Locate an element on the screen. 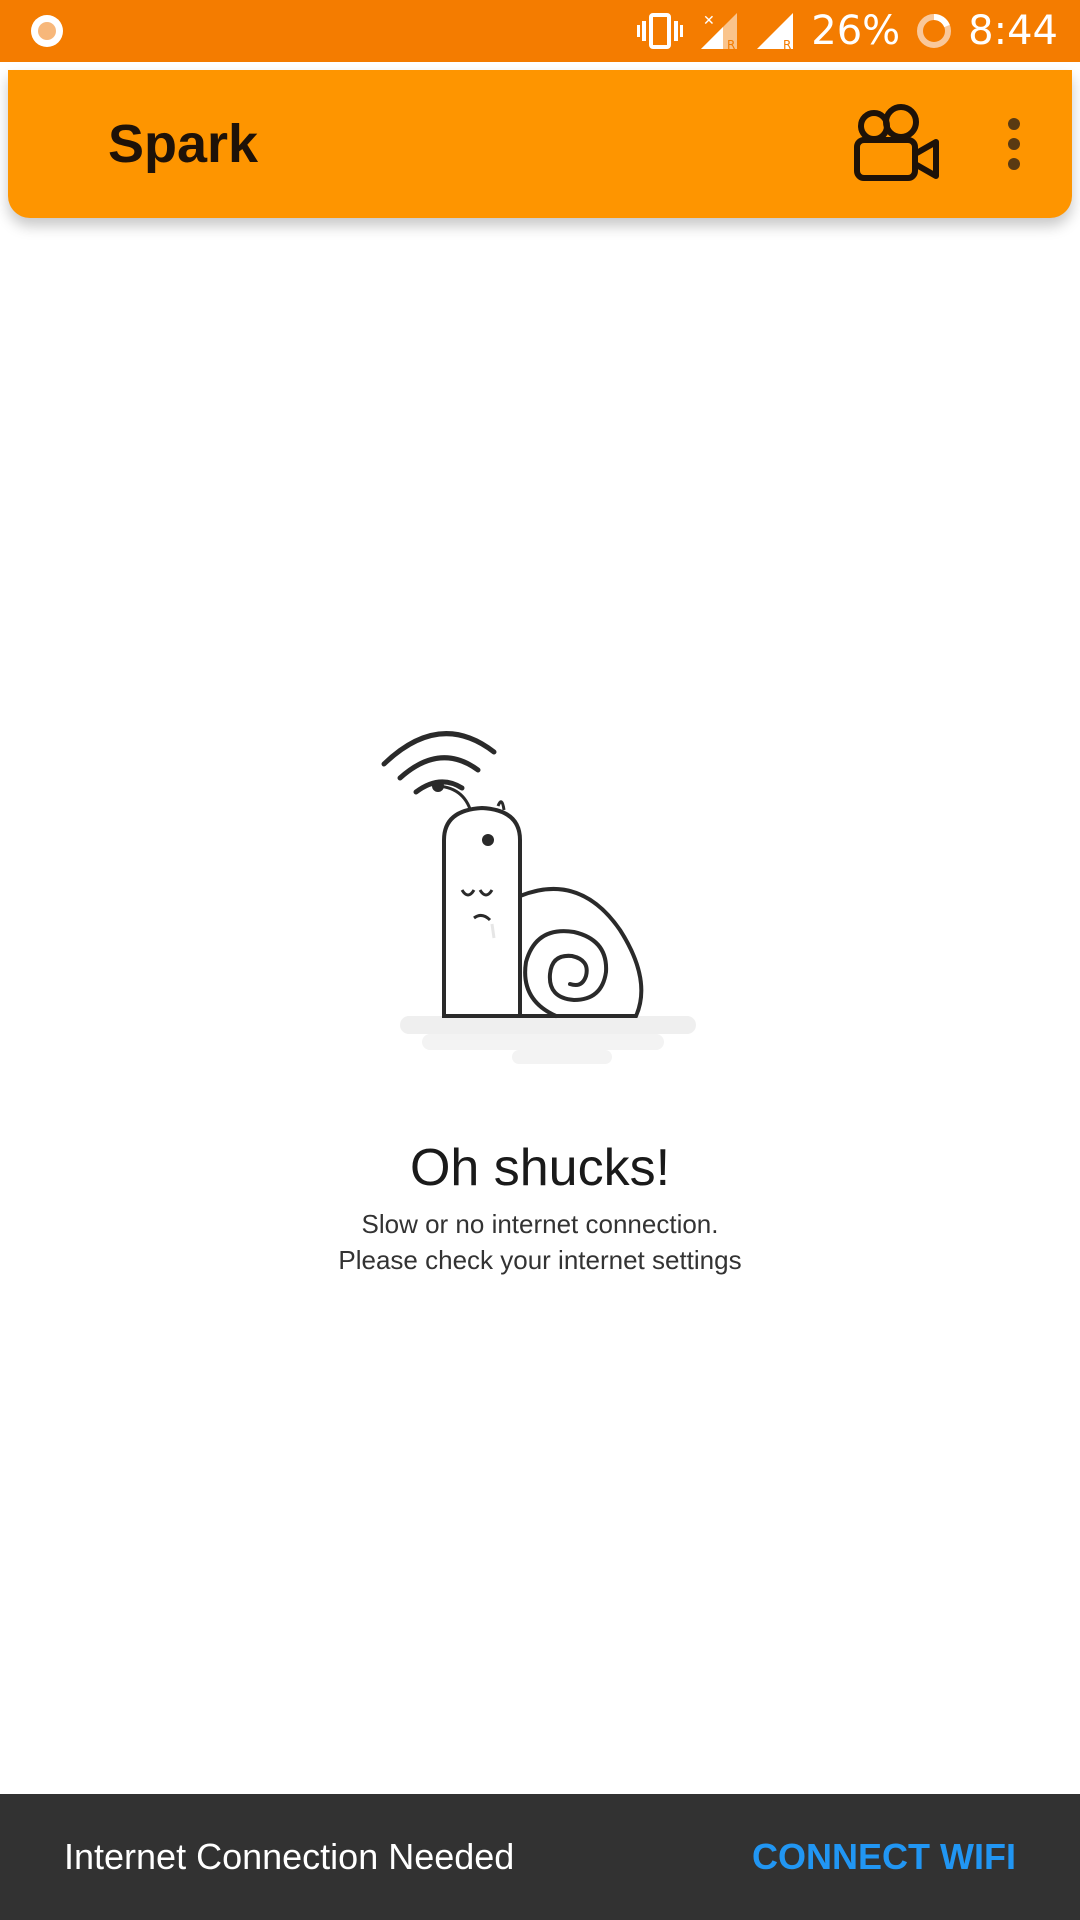 This screenshot has height=1920, width=1080. battery-icon is located at coordinates (934, 31).